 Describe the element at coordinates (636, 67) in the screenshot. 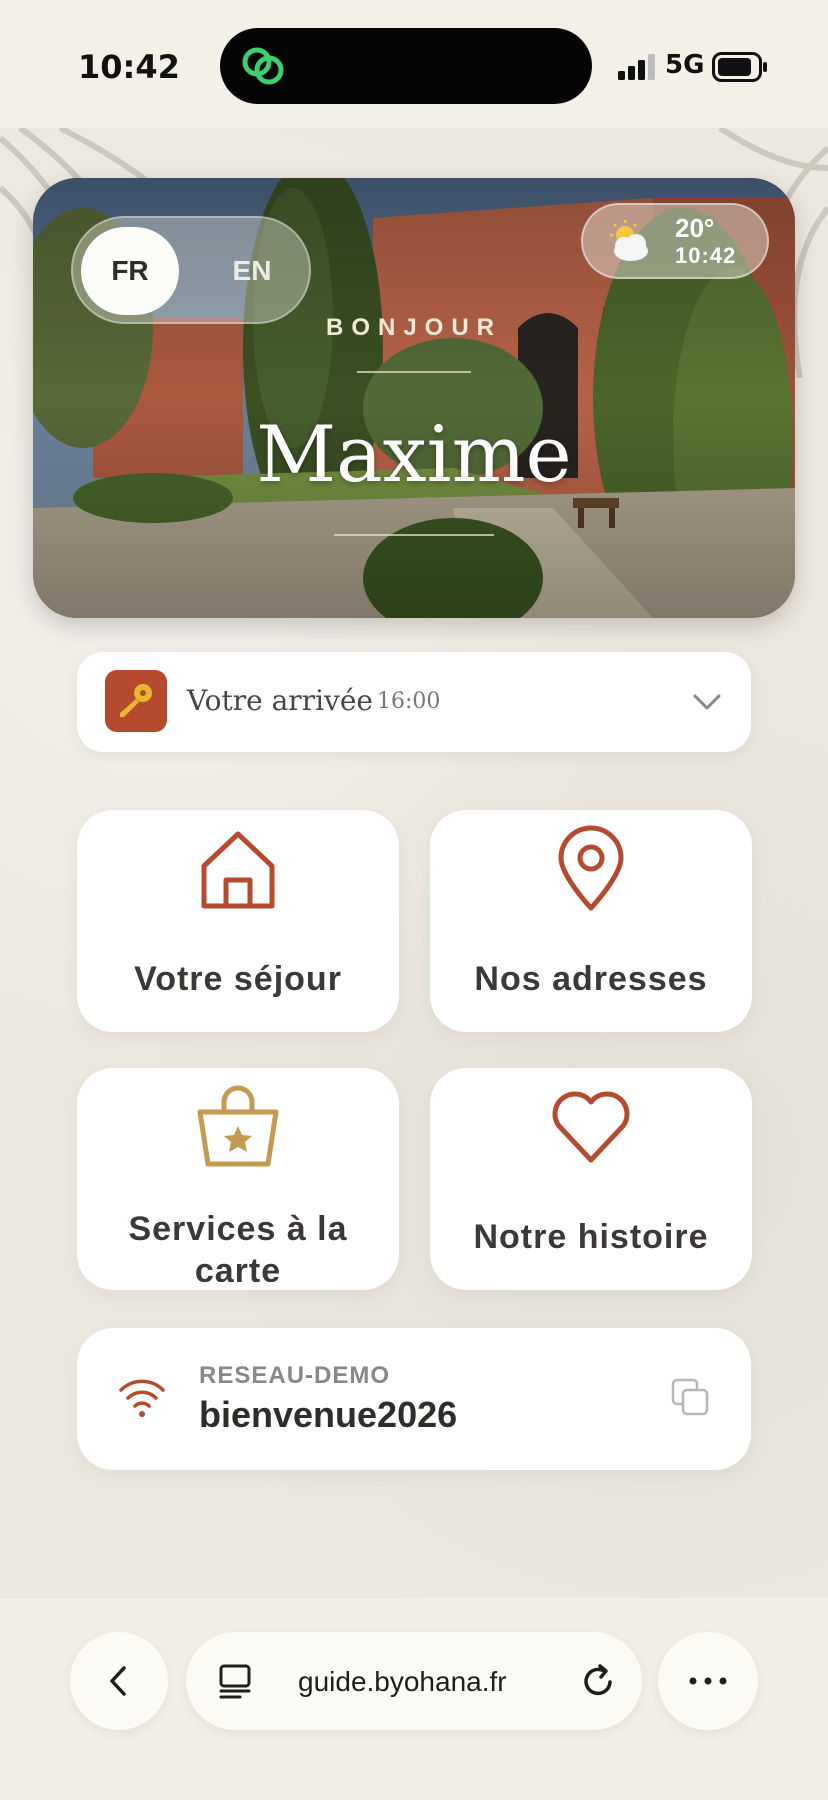

I see `signal-icon` at that location.